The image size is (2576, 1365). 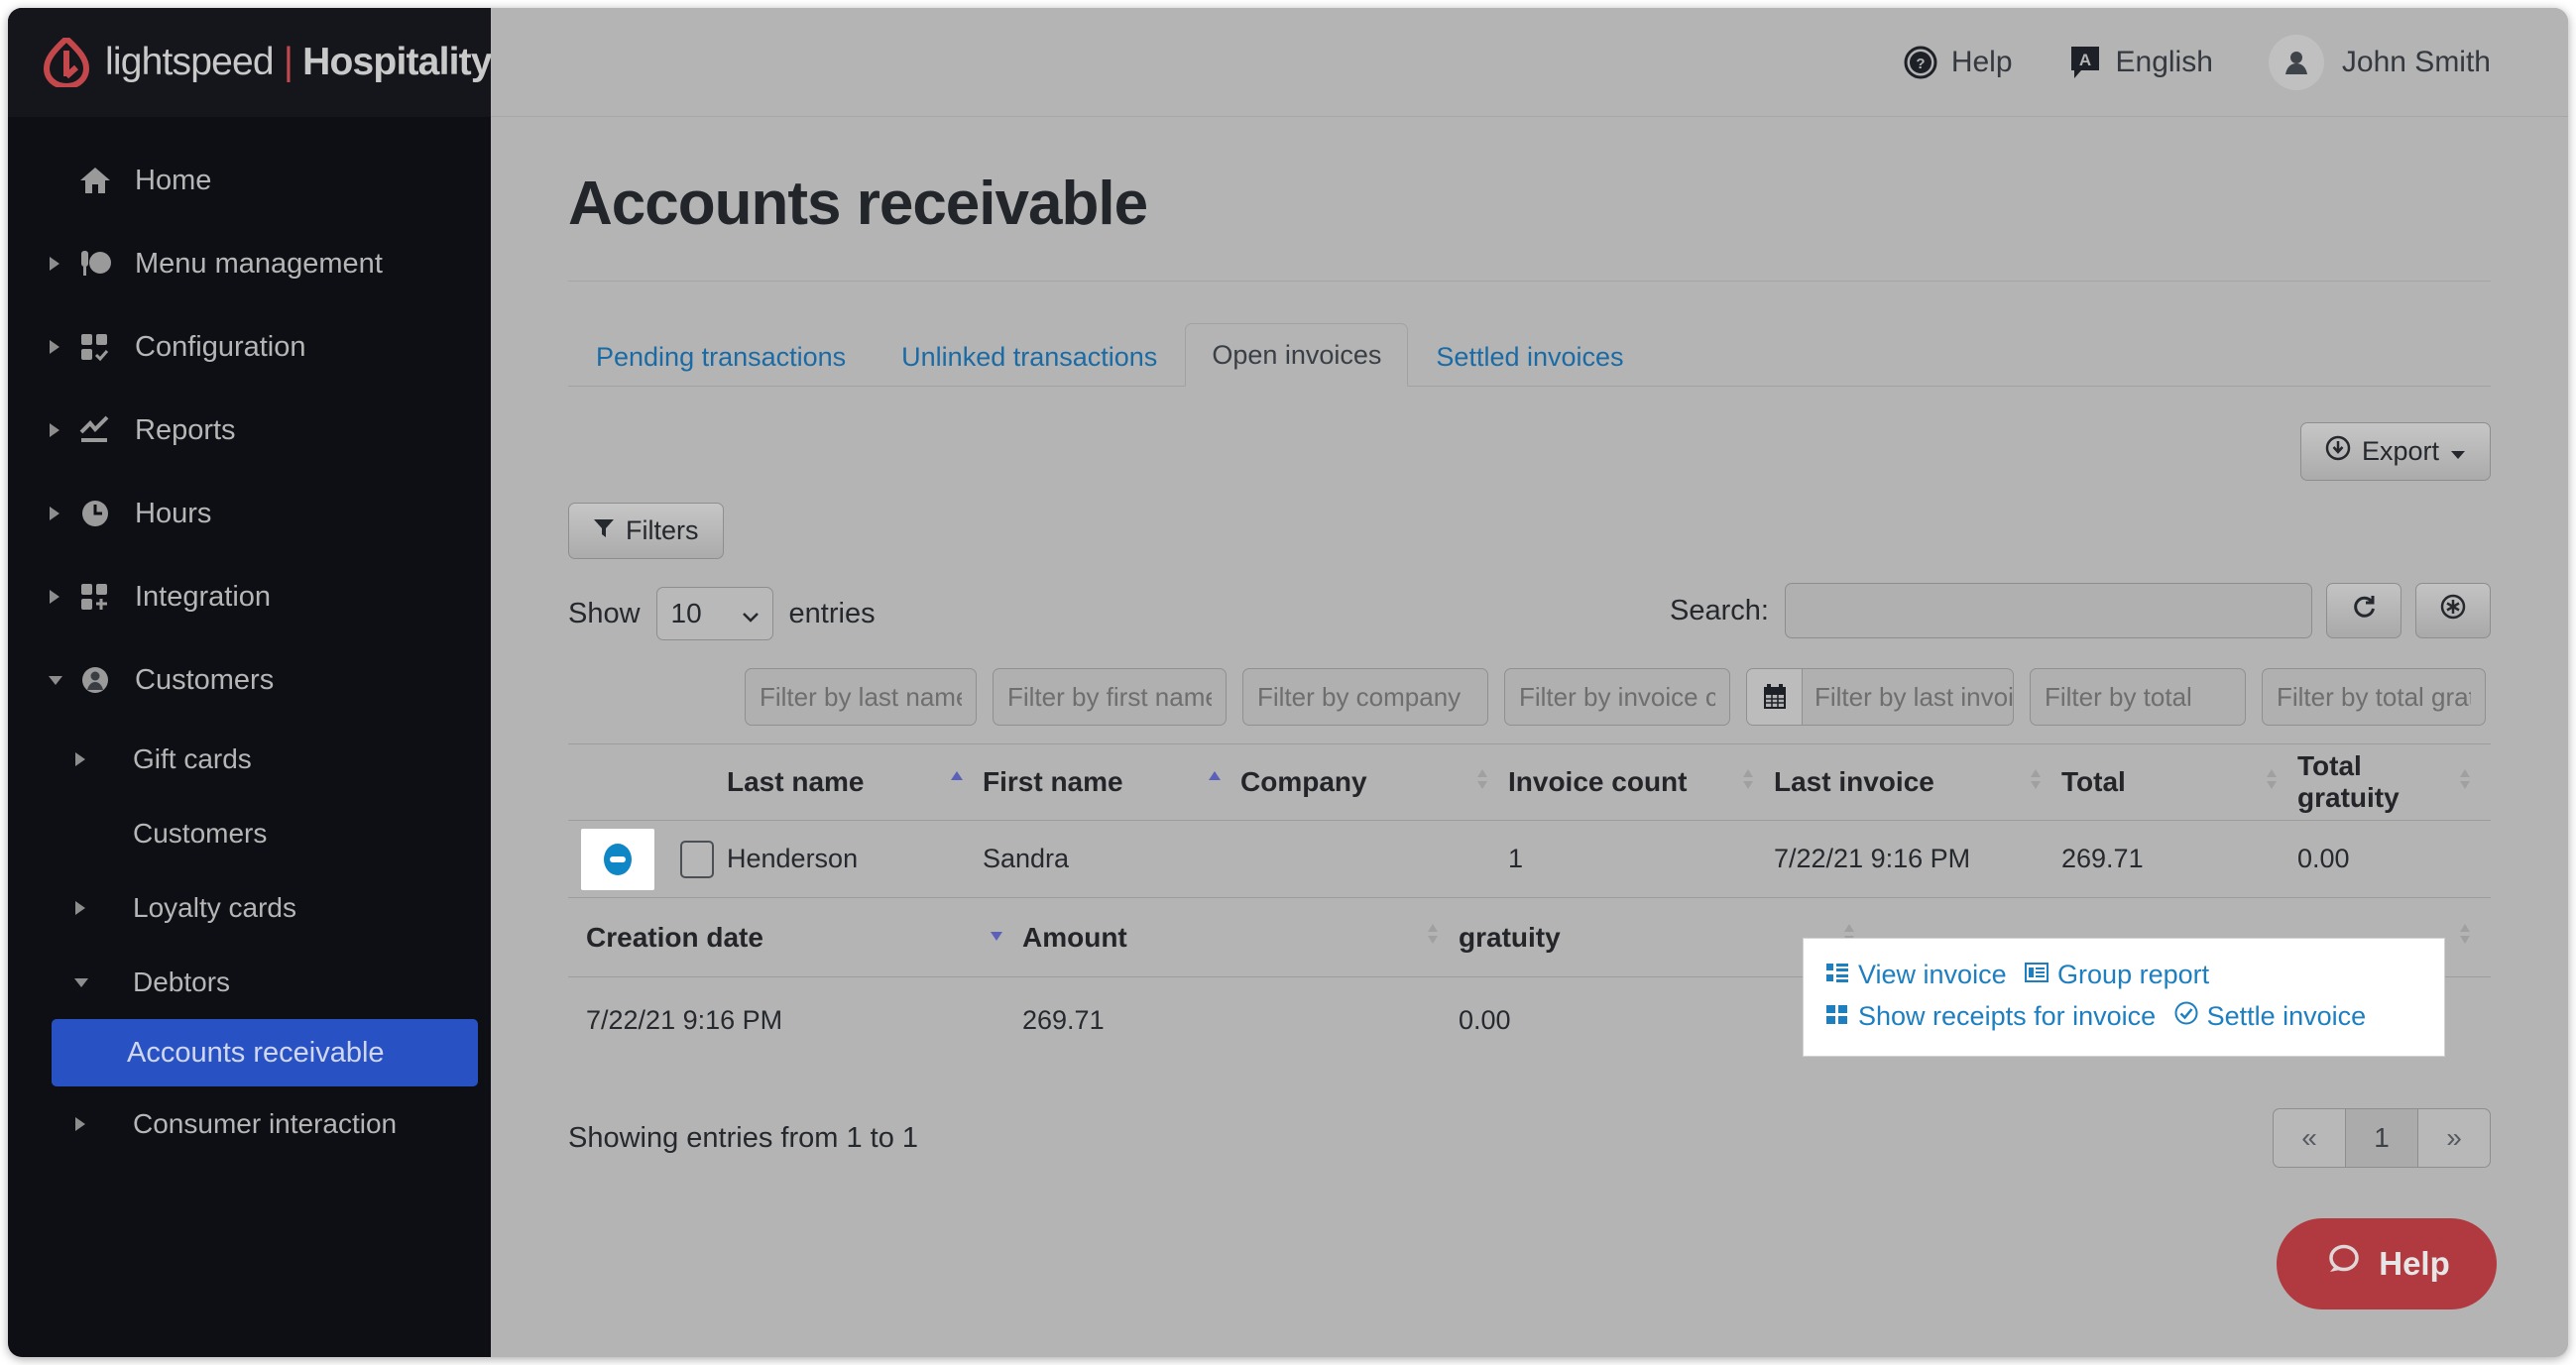 What do you see at coordinates (1917, 782) in the screenshot?
I see `column-header-last-invoice: Last invoice` at bounding box center [1917, 782].